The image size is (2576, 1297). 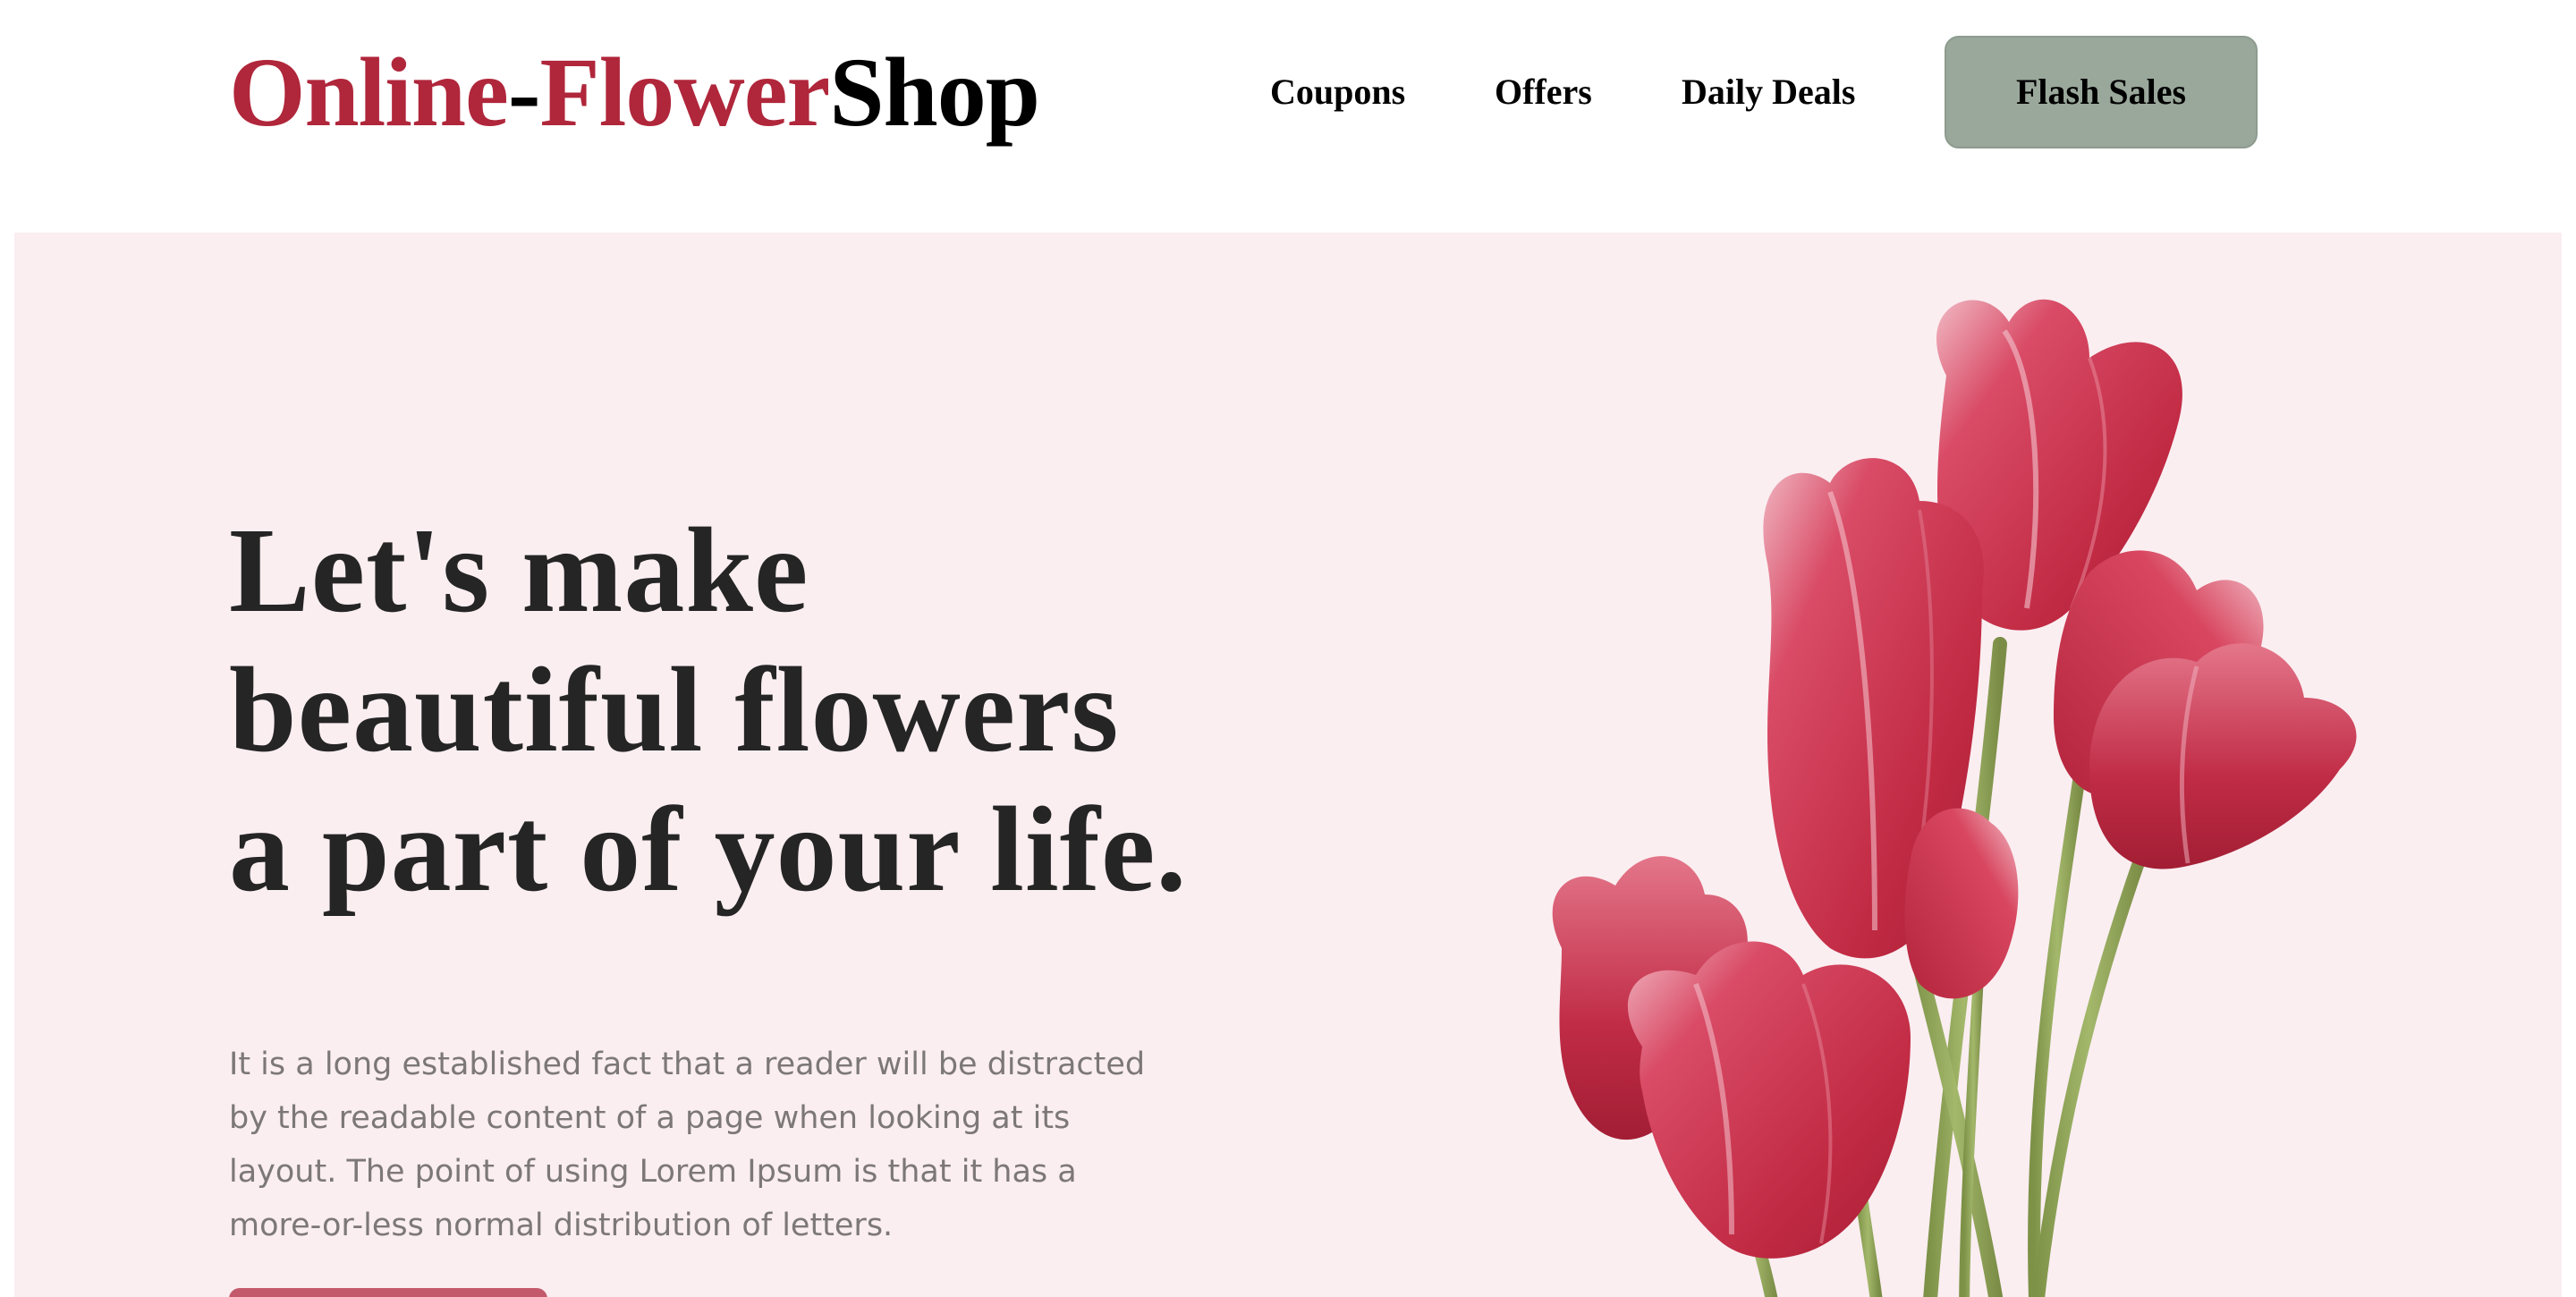 I want to click on flash-sales-button: Flash Sales, so click(x=2101, y=92).